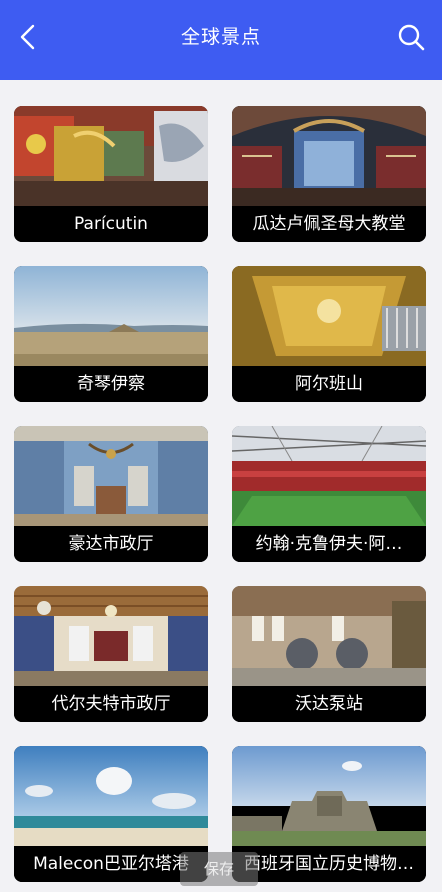  I want to click on place-card-basilica: 瓜达卢佩圣母大教堂, so click(329, 174).